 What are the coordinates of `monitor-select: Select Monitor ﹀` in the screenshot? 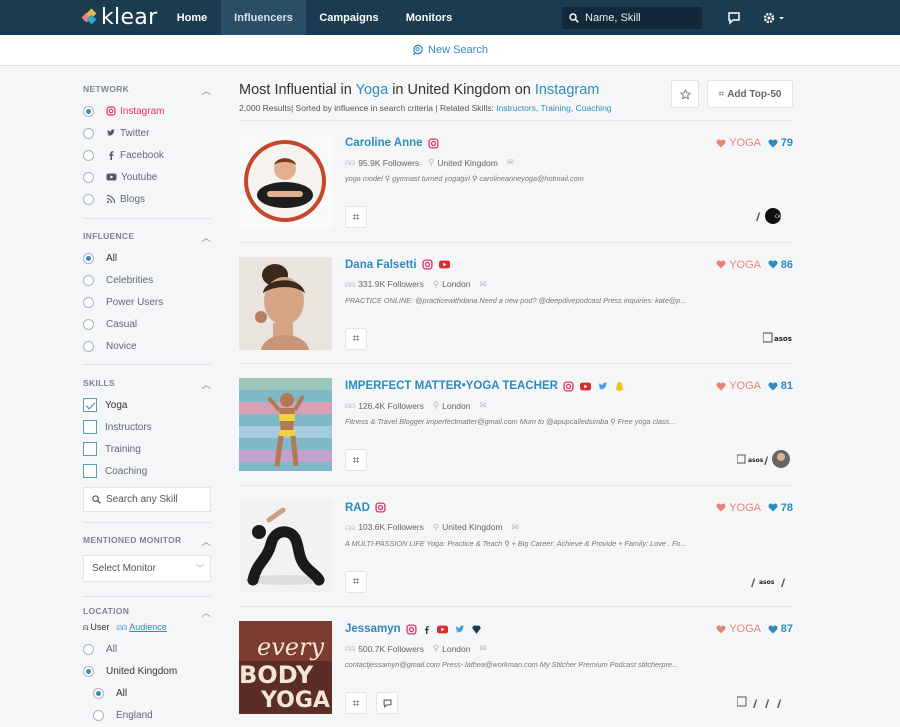 It's located at (147, 568).